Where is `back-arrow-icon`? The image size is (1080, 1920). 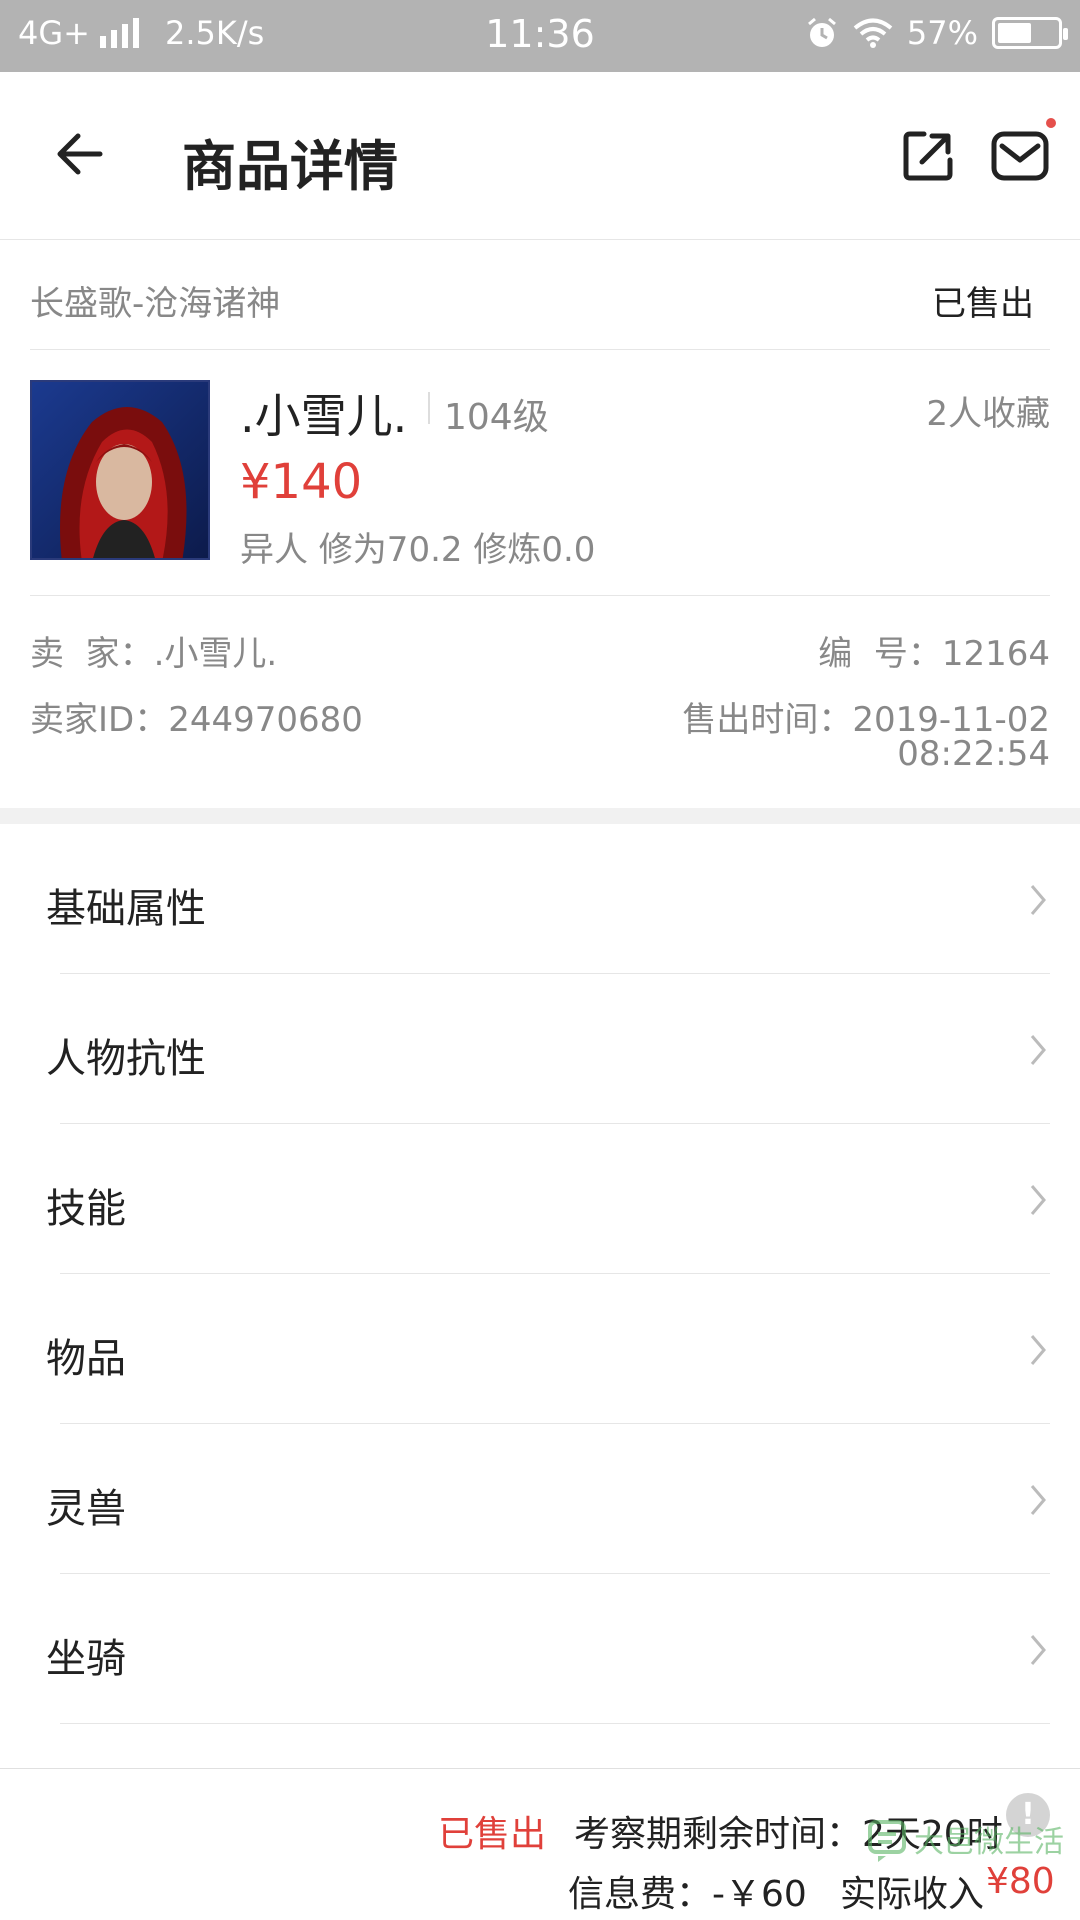 back-arrow-icon is located at coordinates (82, 154).